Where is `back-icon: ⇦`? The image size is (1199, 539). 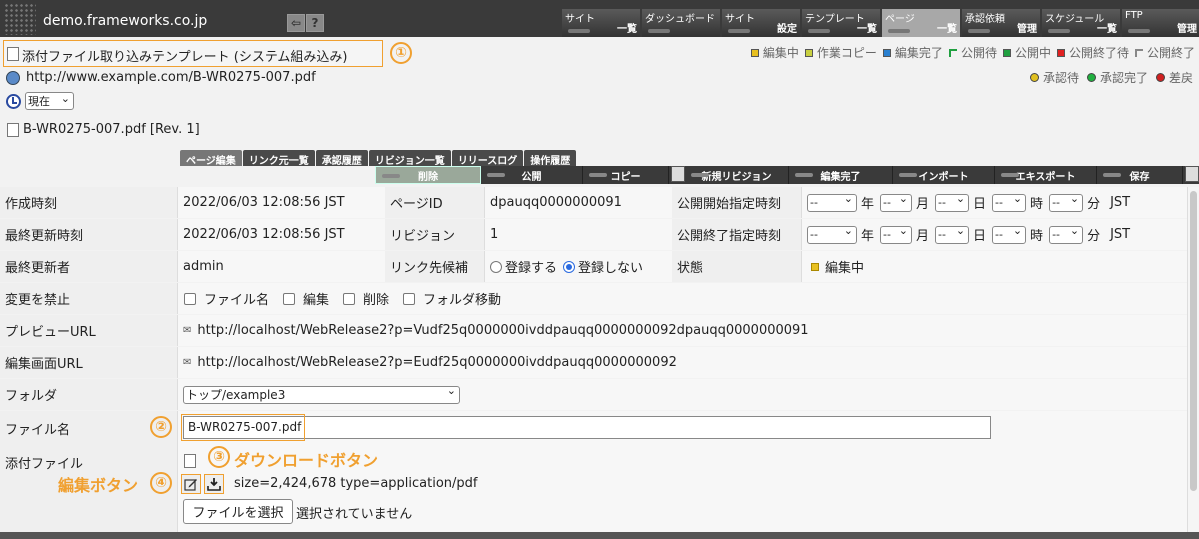
back-icon: ⇦ is located at coordinates (296, 23).